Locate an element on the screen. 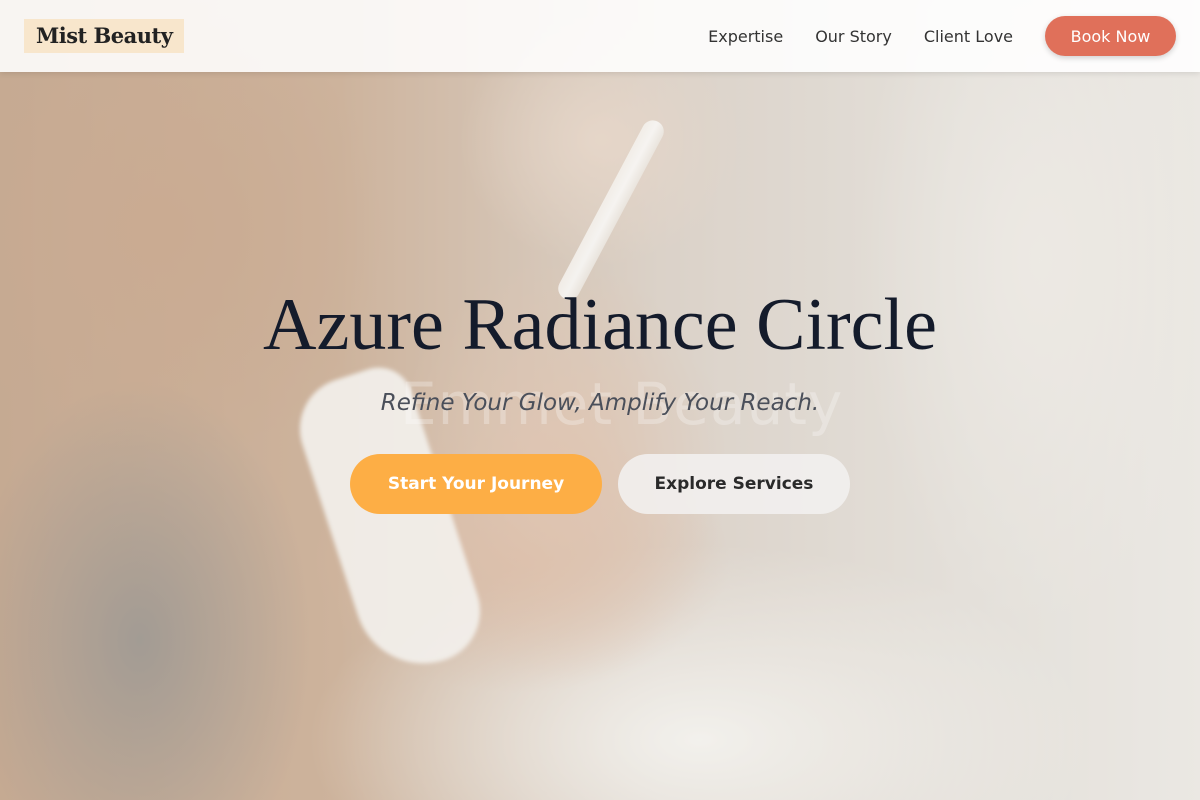 This screenshot has height=800, width=1200. nav-link-our-story: Our Story is located at coordinates (853, 36).